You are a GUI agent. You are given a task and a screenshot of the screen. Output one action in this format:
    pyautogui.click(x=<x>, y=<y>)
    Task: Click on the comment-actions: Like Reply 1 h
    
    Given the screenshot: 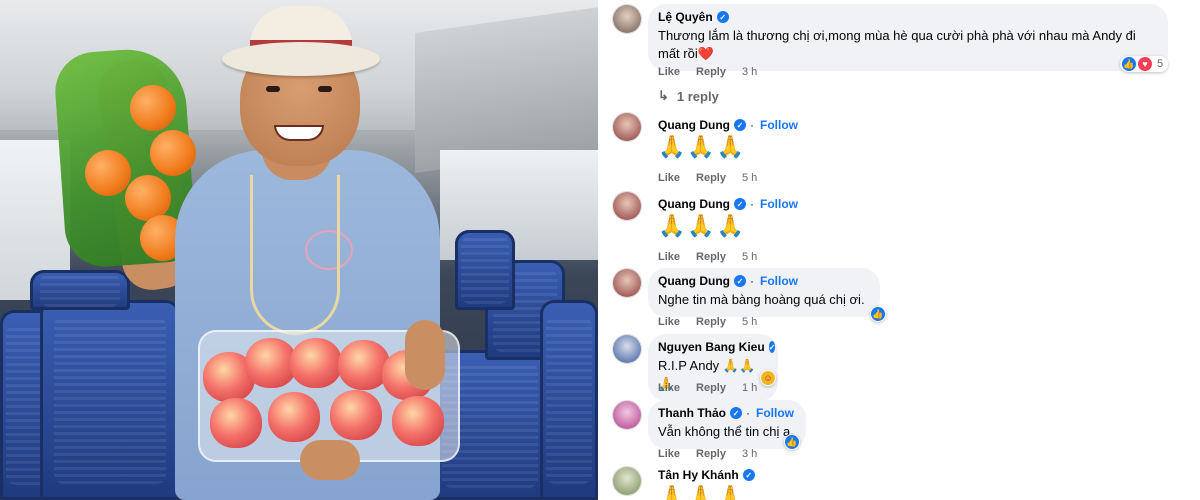 What is the action you would take?
    pyautogui.click(x=707, y=388)
    